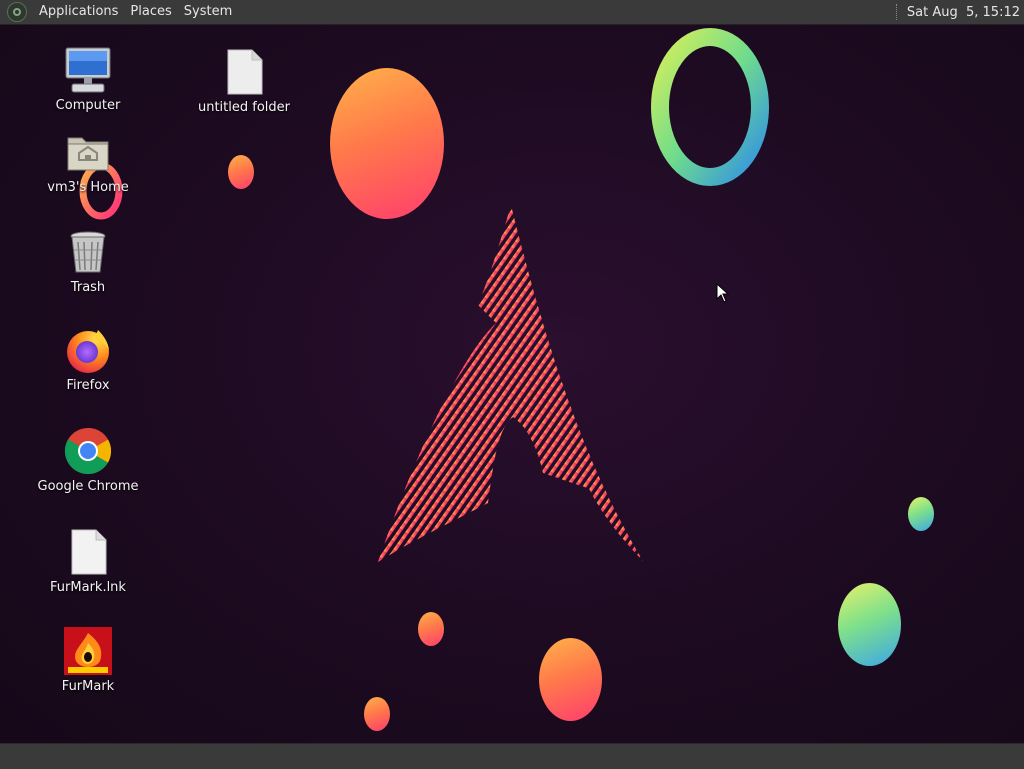 This screenshot has width=1024, height=769. What do you see at coordinates (88, 385) in the screenshot?
I see `desktop-icon-label: Firefox` at bounding box center [88, 385].